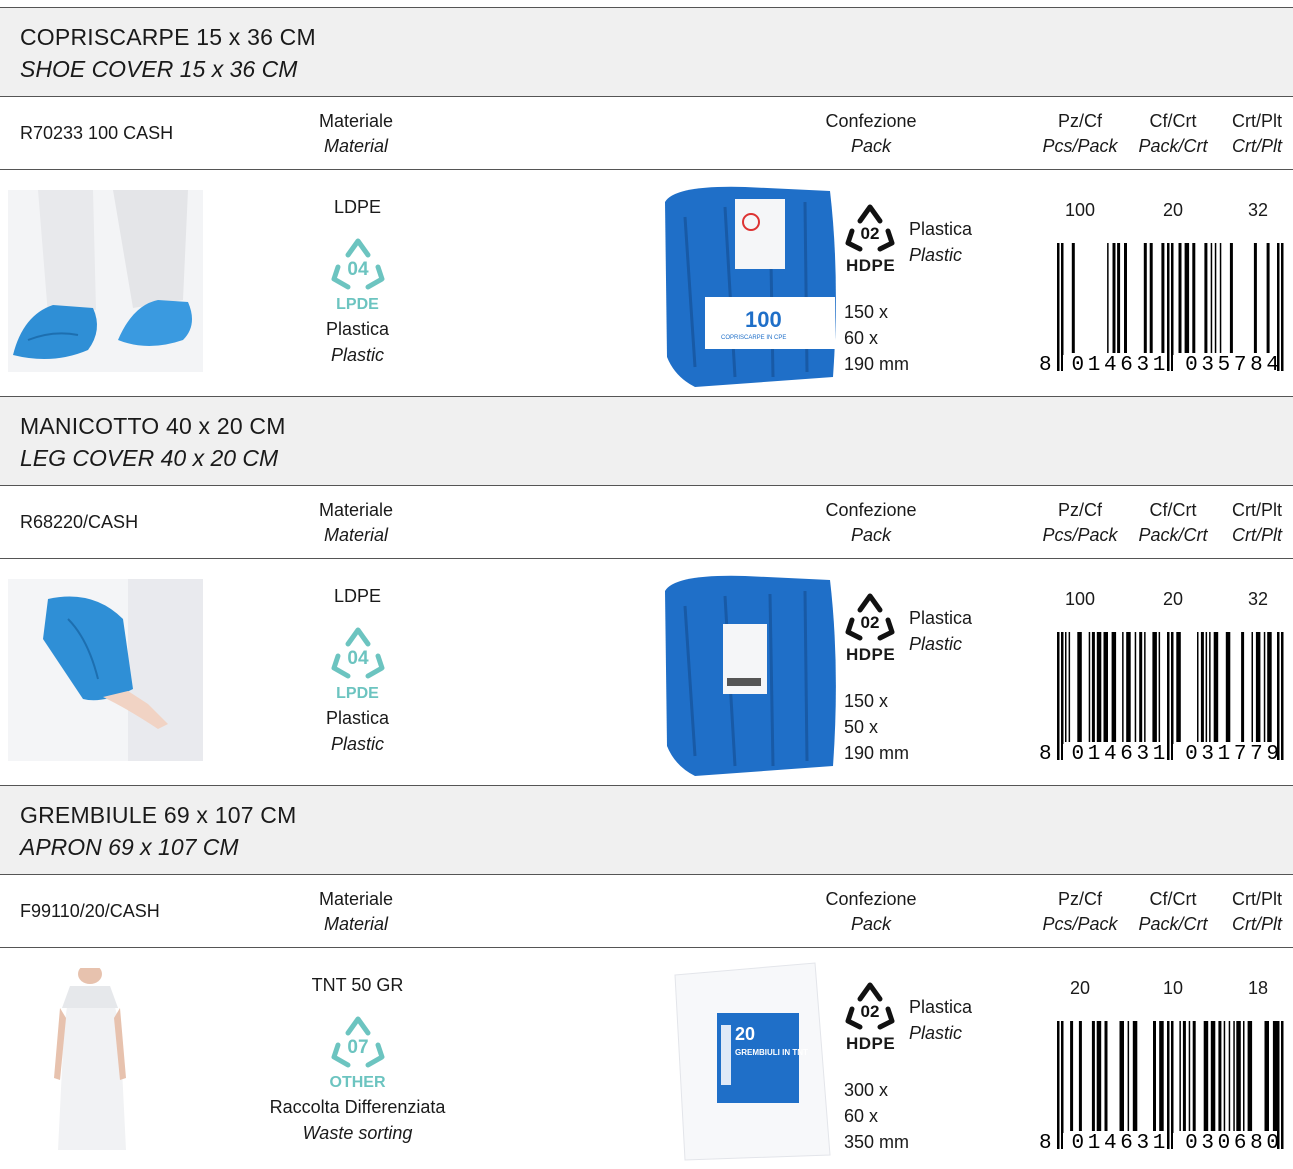 This screenshot has height=1169, width=1293. What do you see at coordinates (149, 458) in the screenshot?
I see `product-title-en: LEG COVER 40 x 20 CM` at bounding box center [149, 458].